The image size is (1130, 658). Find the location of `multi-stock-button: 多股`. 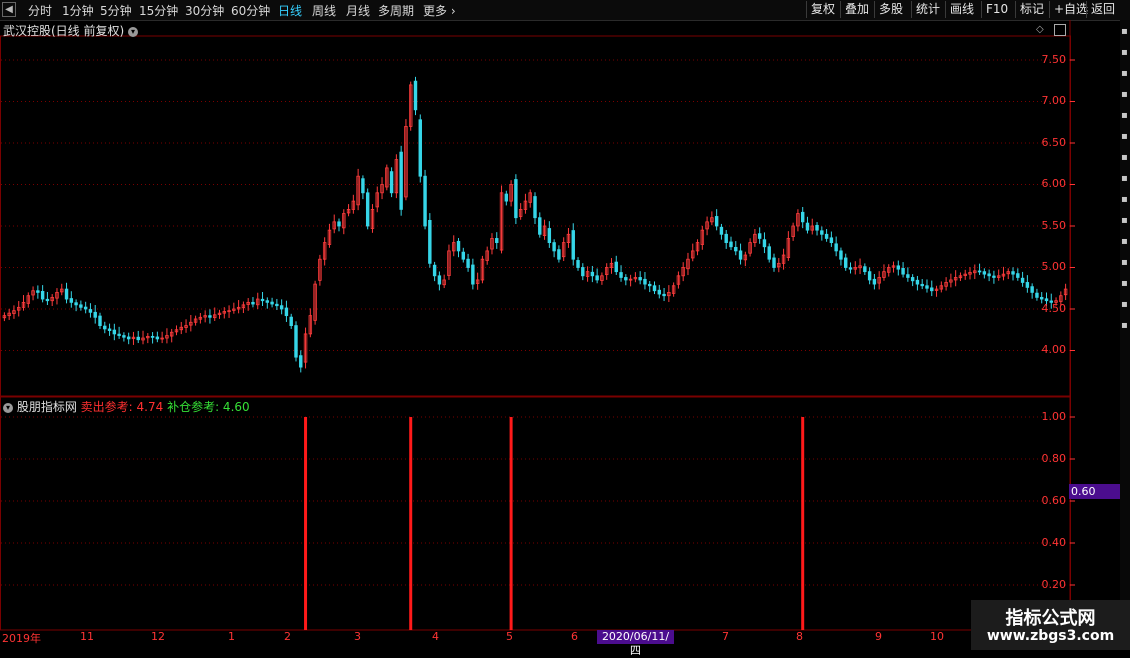

multi-stock-button: 多股 is located at coordinates (890, 9).